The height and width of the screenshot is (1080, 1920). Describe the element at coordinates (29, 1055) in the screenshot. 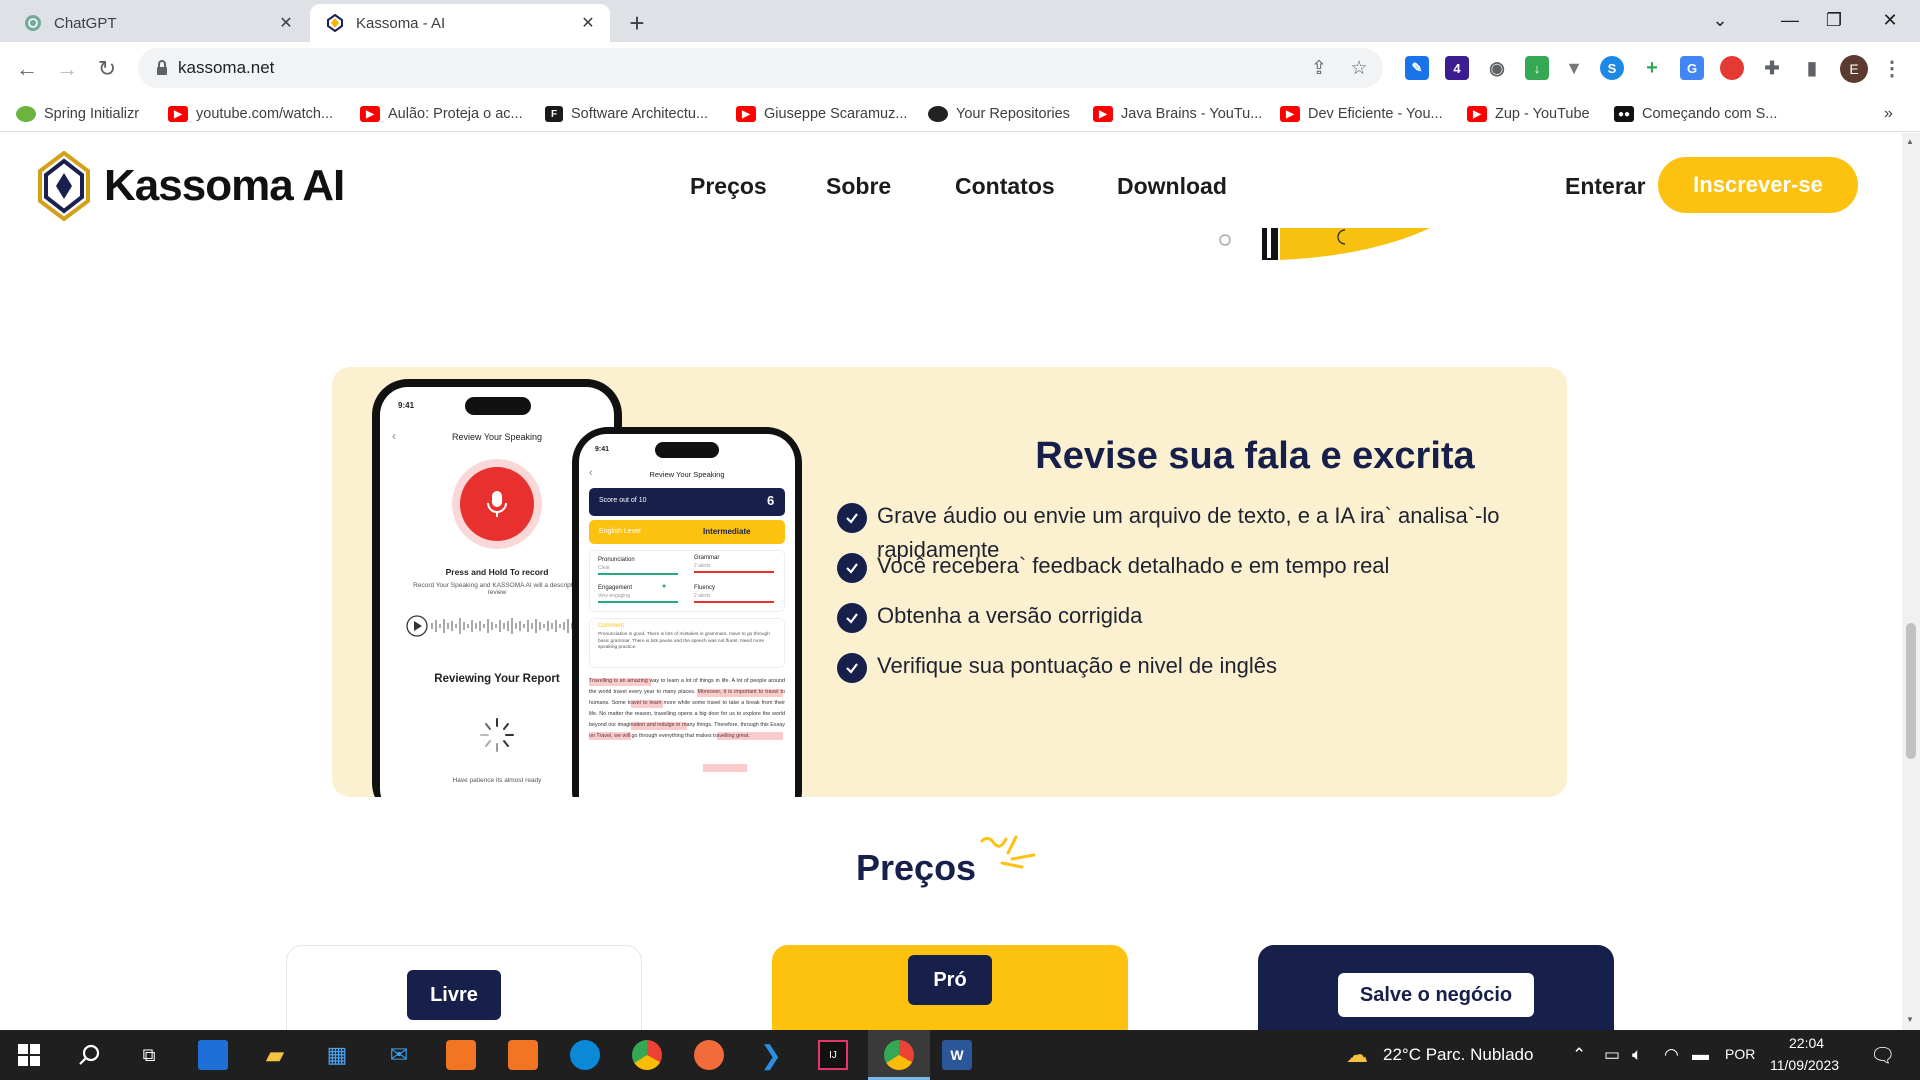

I see `windows-start-icon` at that location.